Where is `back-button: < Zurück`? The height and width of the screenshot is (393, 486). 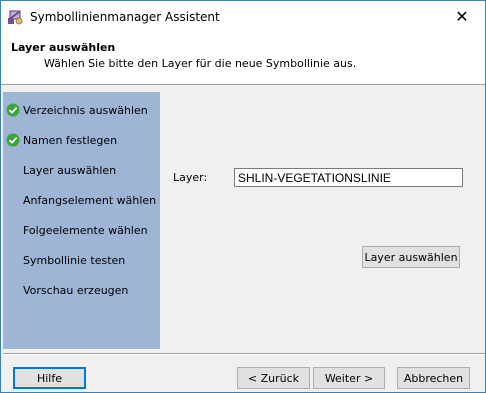 back-button: < Zurück is located at coordinates (273, 378).